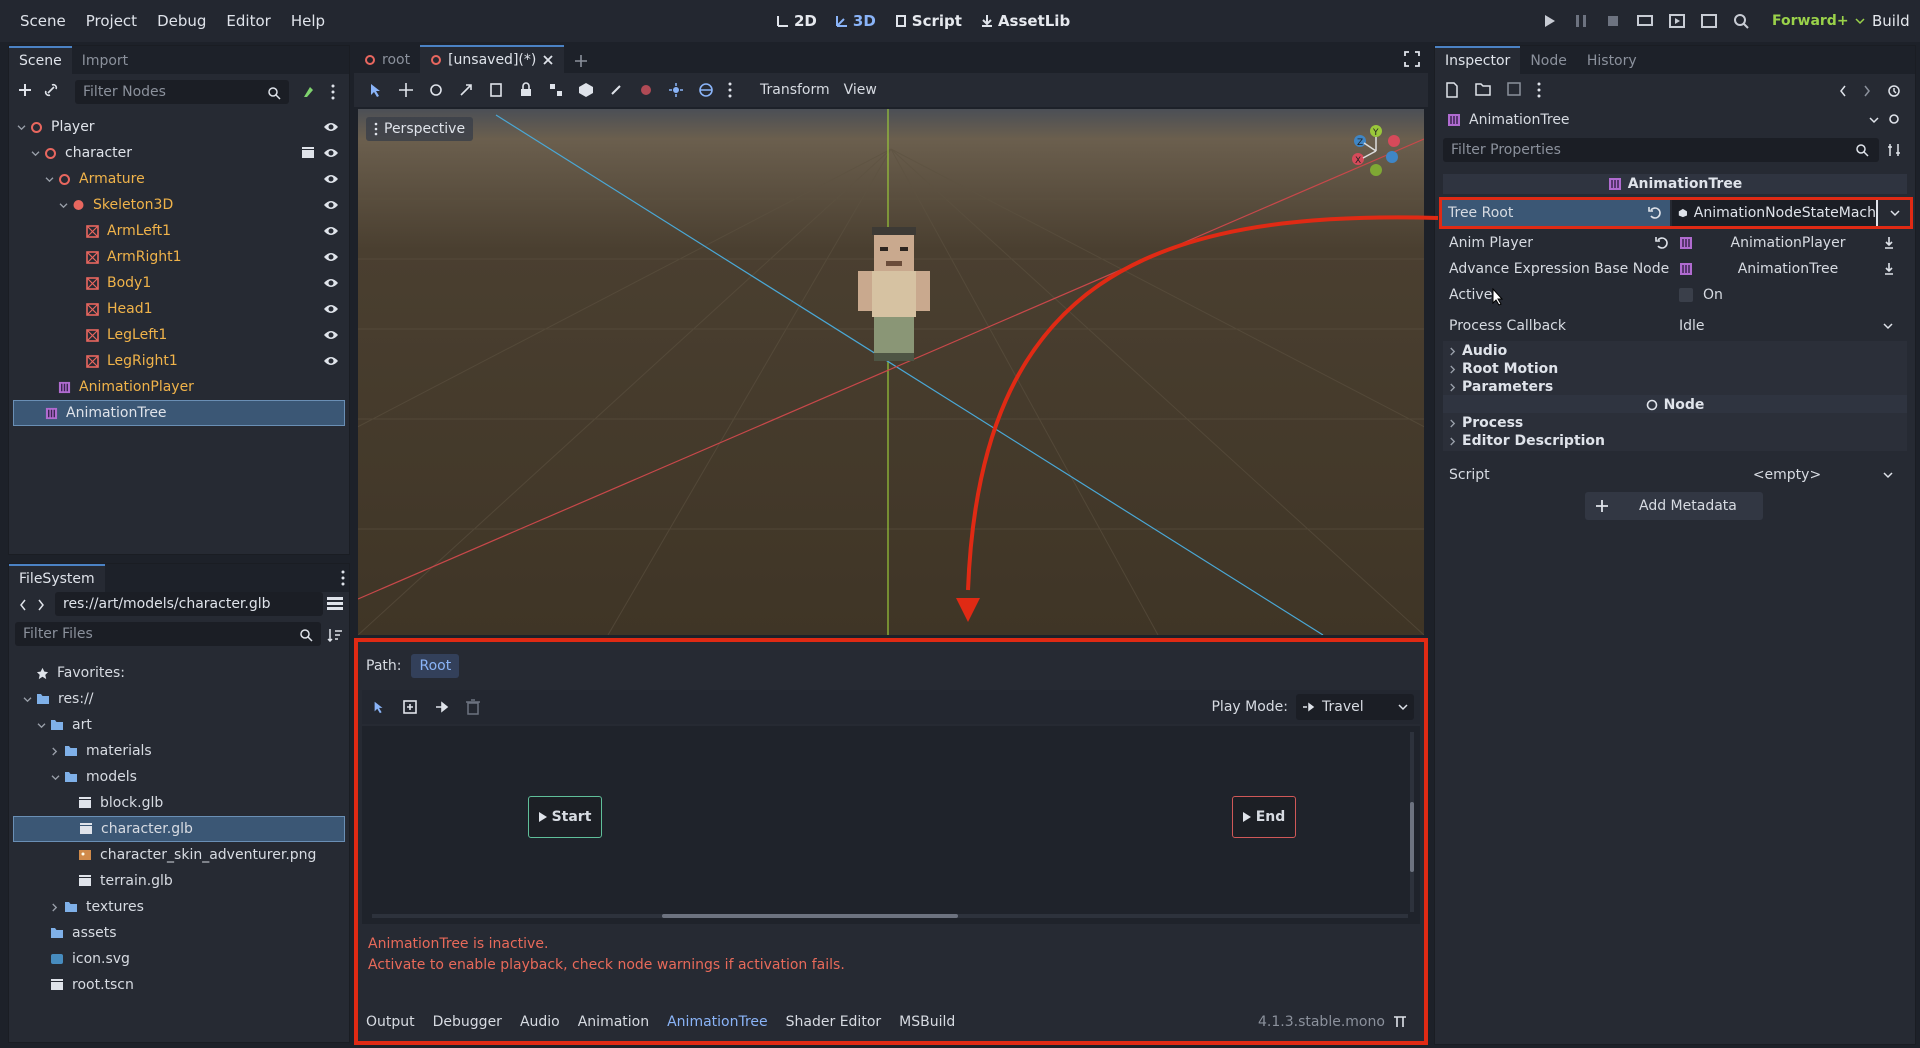  Describe the element at coordinates (1889, 269) in the screenshot. I see `assign-node-icon` at that location.